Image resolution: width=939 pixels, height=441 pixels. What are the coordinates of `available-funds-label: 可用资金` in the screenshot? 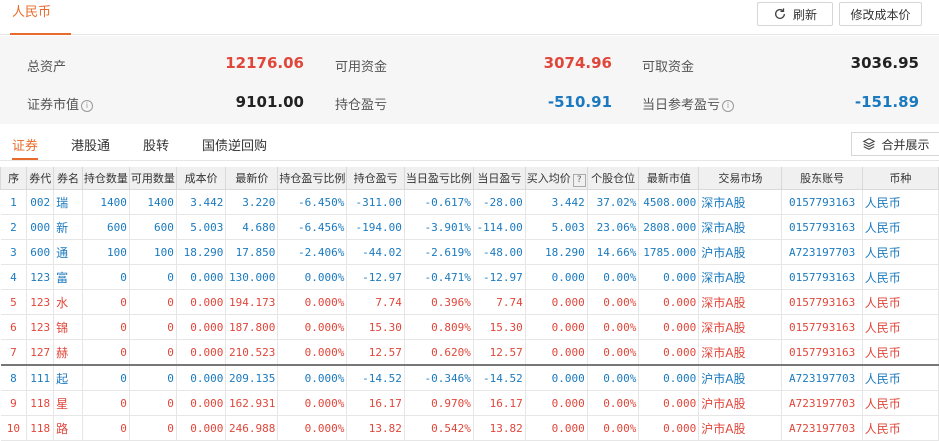 It's located at (361, 67).